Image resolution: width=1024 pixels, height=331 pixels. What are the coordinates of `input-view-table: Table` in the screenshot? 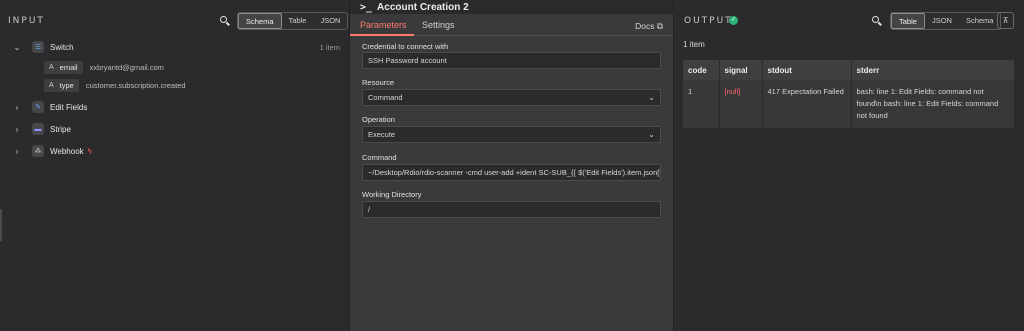 It's located at (298, 21).